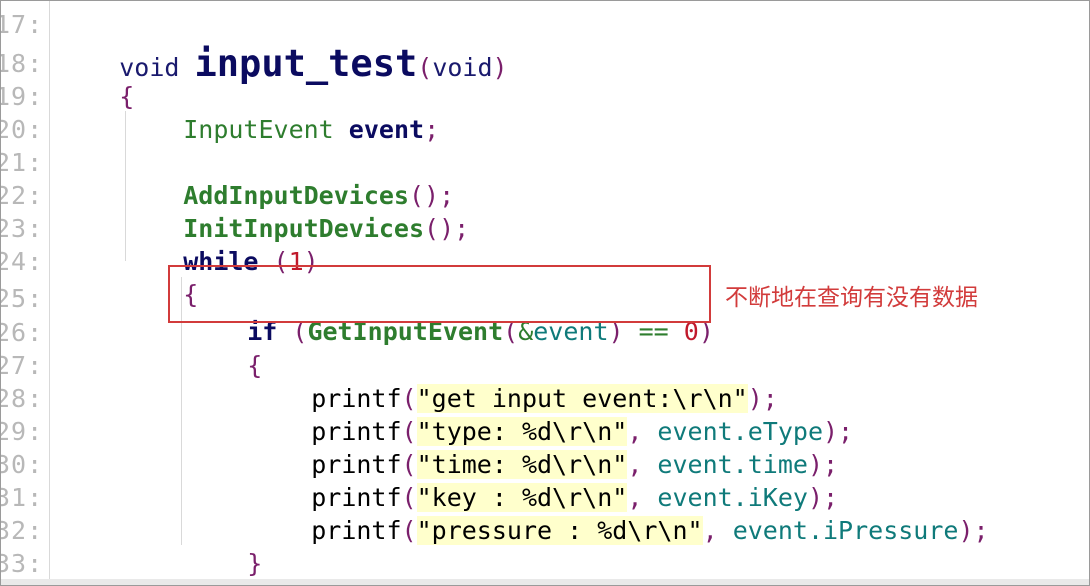  I want to click on function-name: input_test, so click(306, 63).